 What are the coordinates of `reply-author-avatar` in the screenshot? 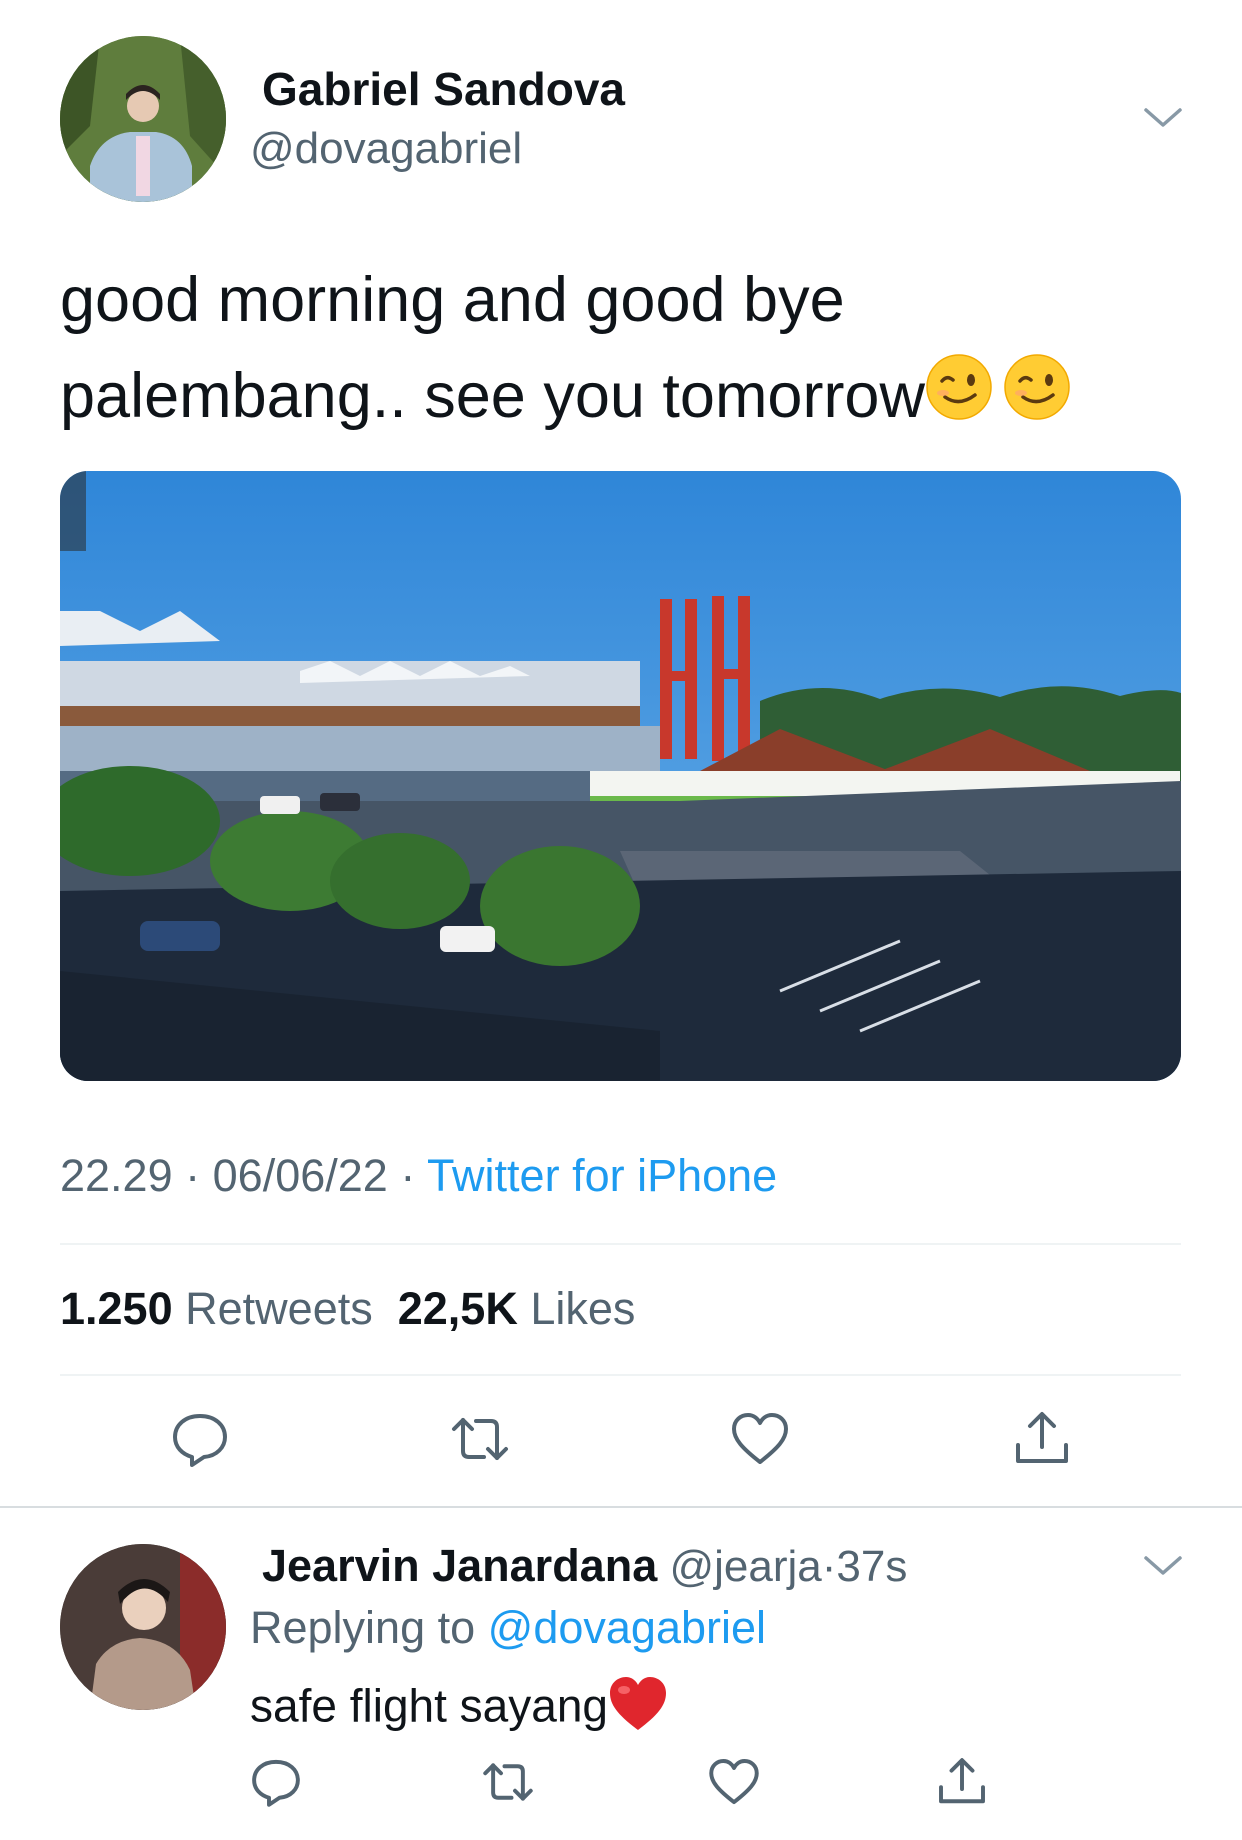 It's located at (143, 1627).